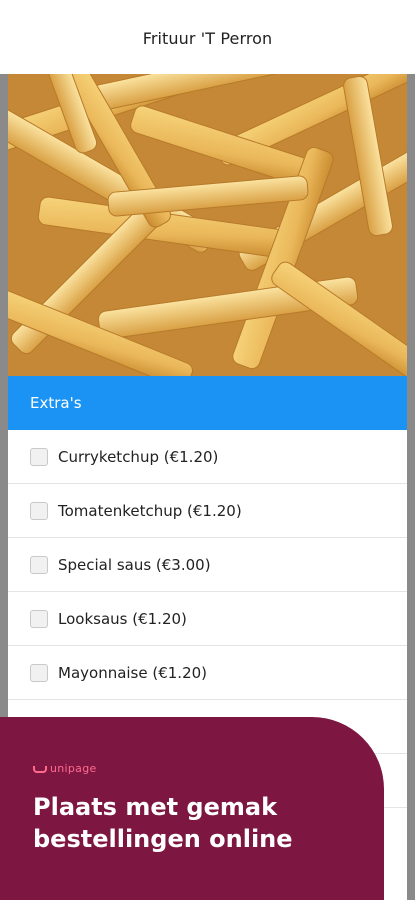  I want to click on page-title: Frituur 'T Perron, so click(207, 38).